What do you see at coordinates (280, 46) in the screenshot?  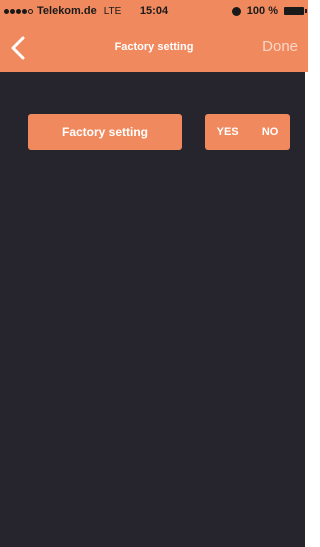 I see `done-button: Done` at bounding box center [280, 46].